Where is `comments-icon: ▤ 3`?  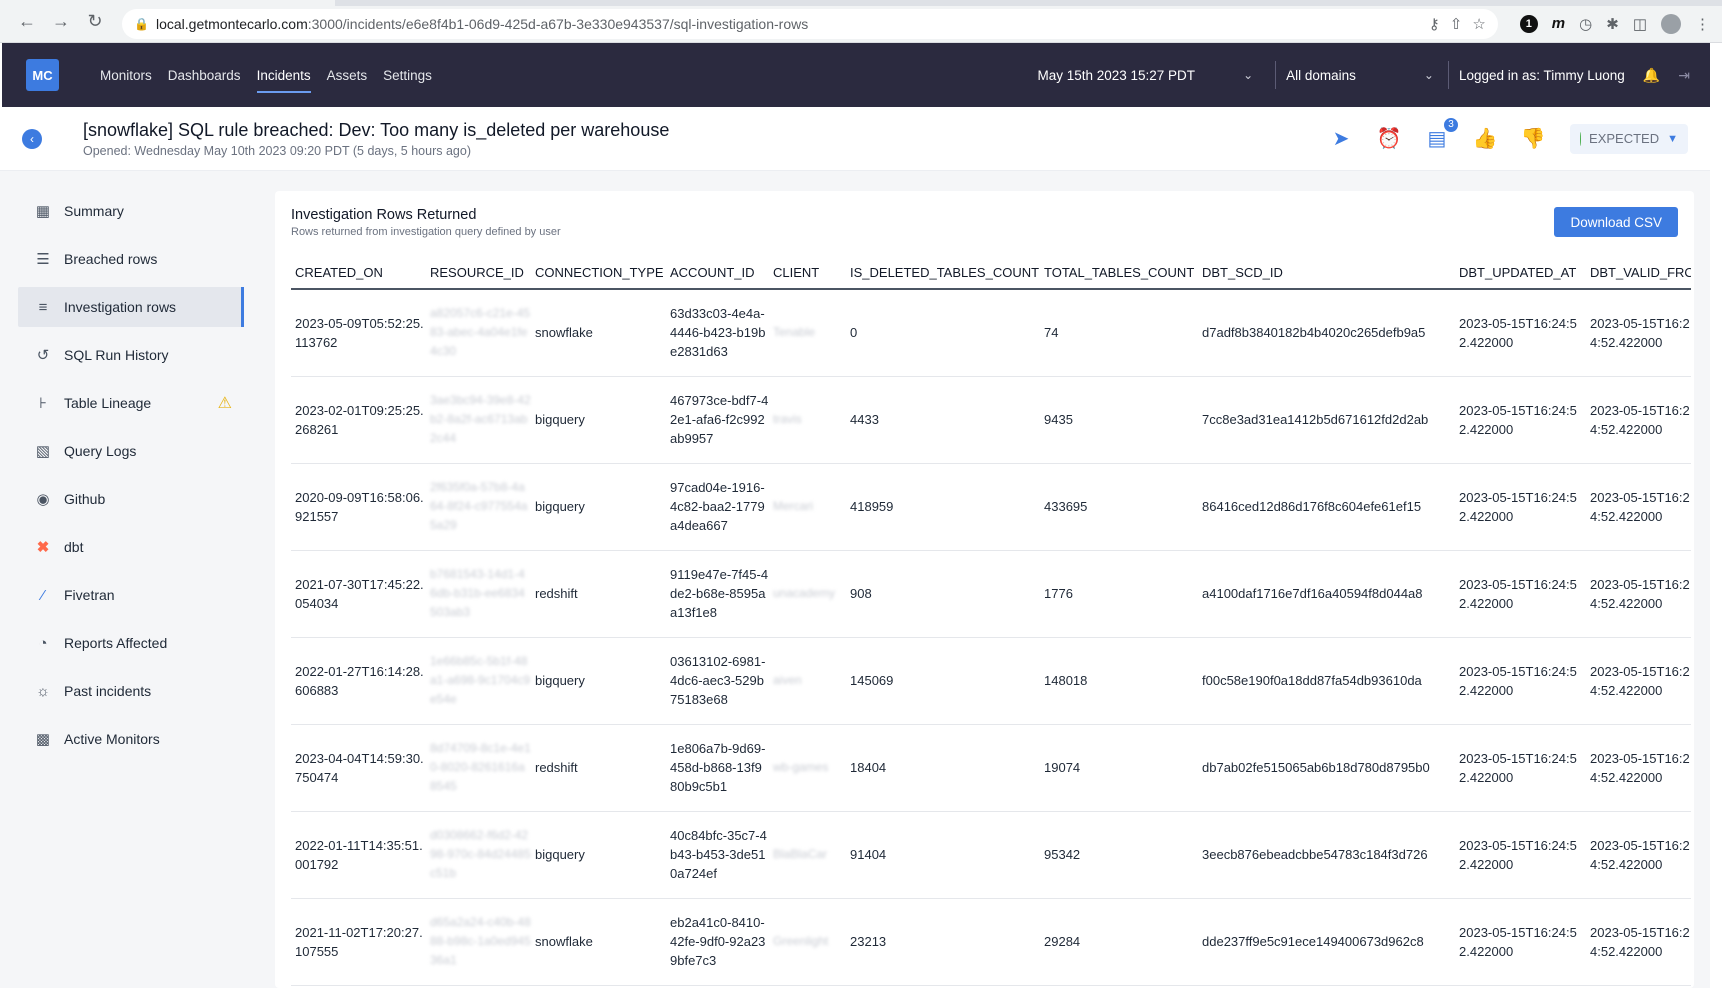 comments-icon: ▤ 3 is located at coordinates (1443, 132).